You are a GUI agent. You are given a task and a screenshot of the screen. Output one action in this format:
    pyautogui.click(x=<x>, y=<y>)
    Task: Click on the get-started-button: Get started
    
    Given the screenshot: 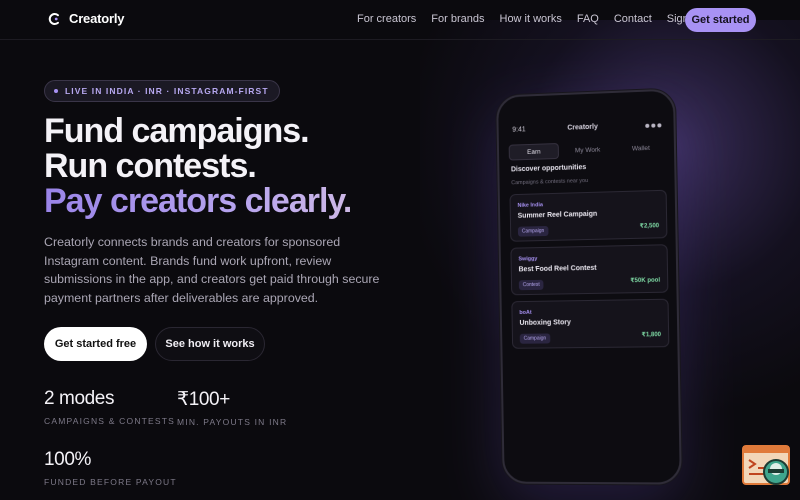 What is the action you would take?
    pyautogui.click(x=720, y=20)
    